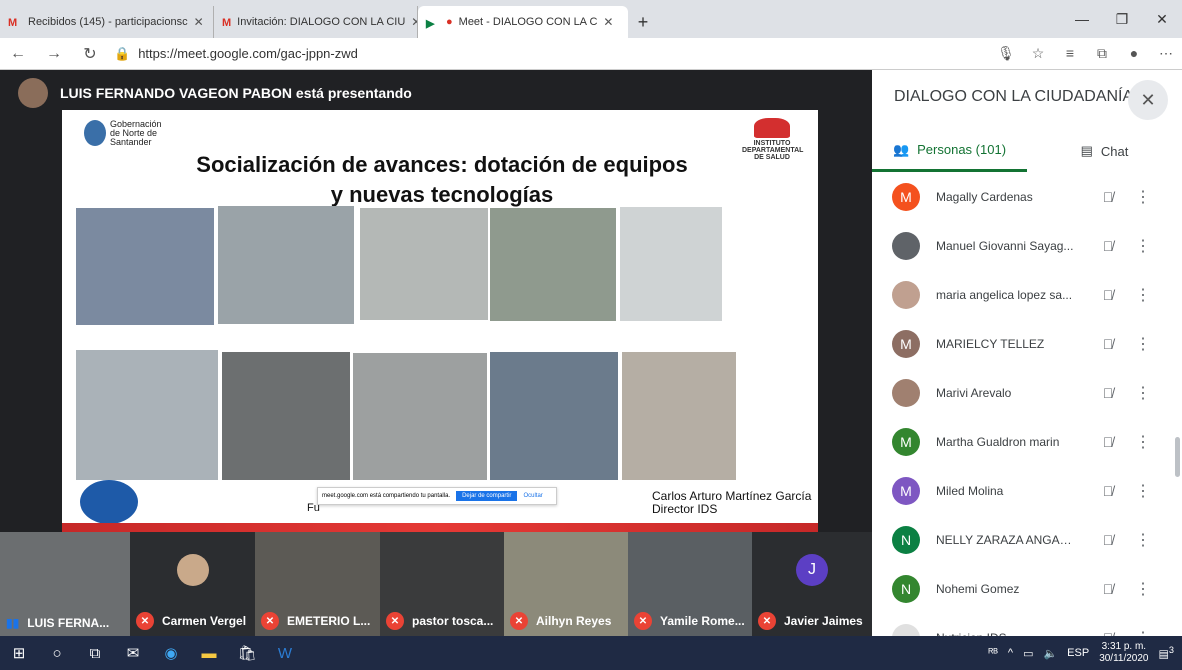 Image resolution: width=1182 pixels, height=670 pixels. I want to click on tab-meet: ▶ ● Meet - DIALOGO CON LA C ✕, so click(523, 22).